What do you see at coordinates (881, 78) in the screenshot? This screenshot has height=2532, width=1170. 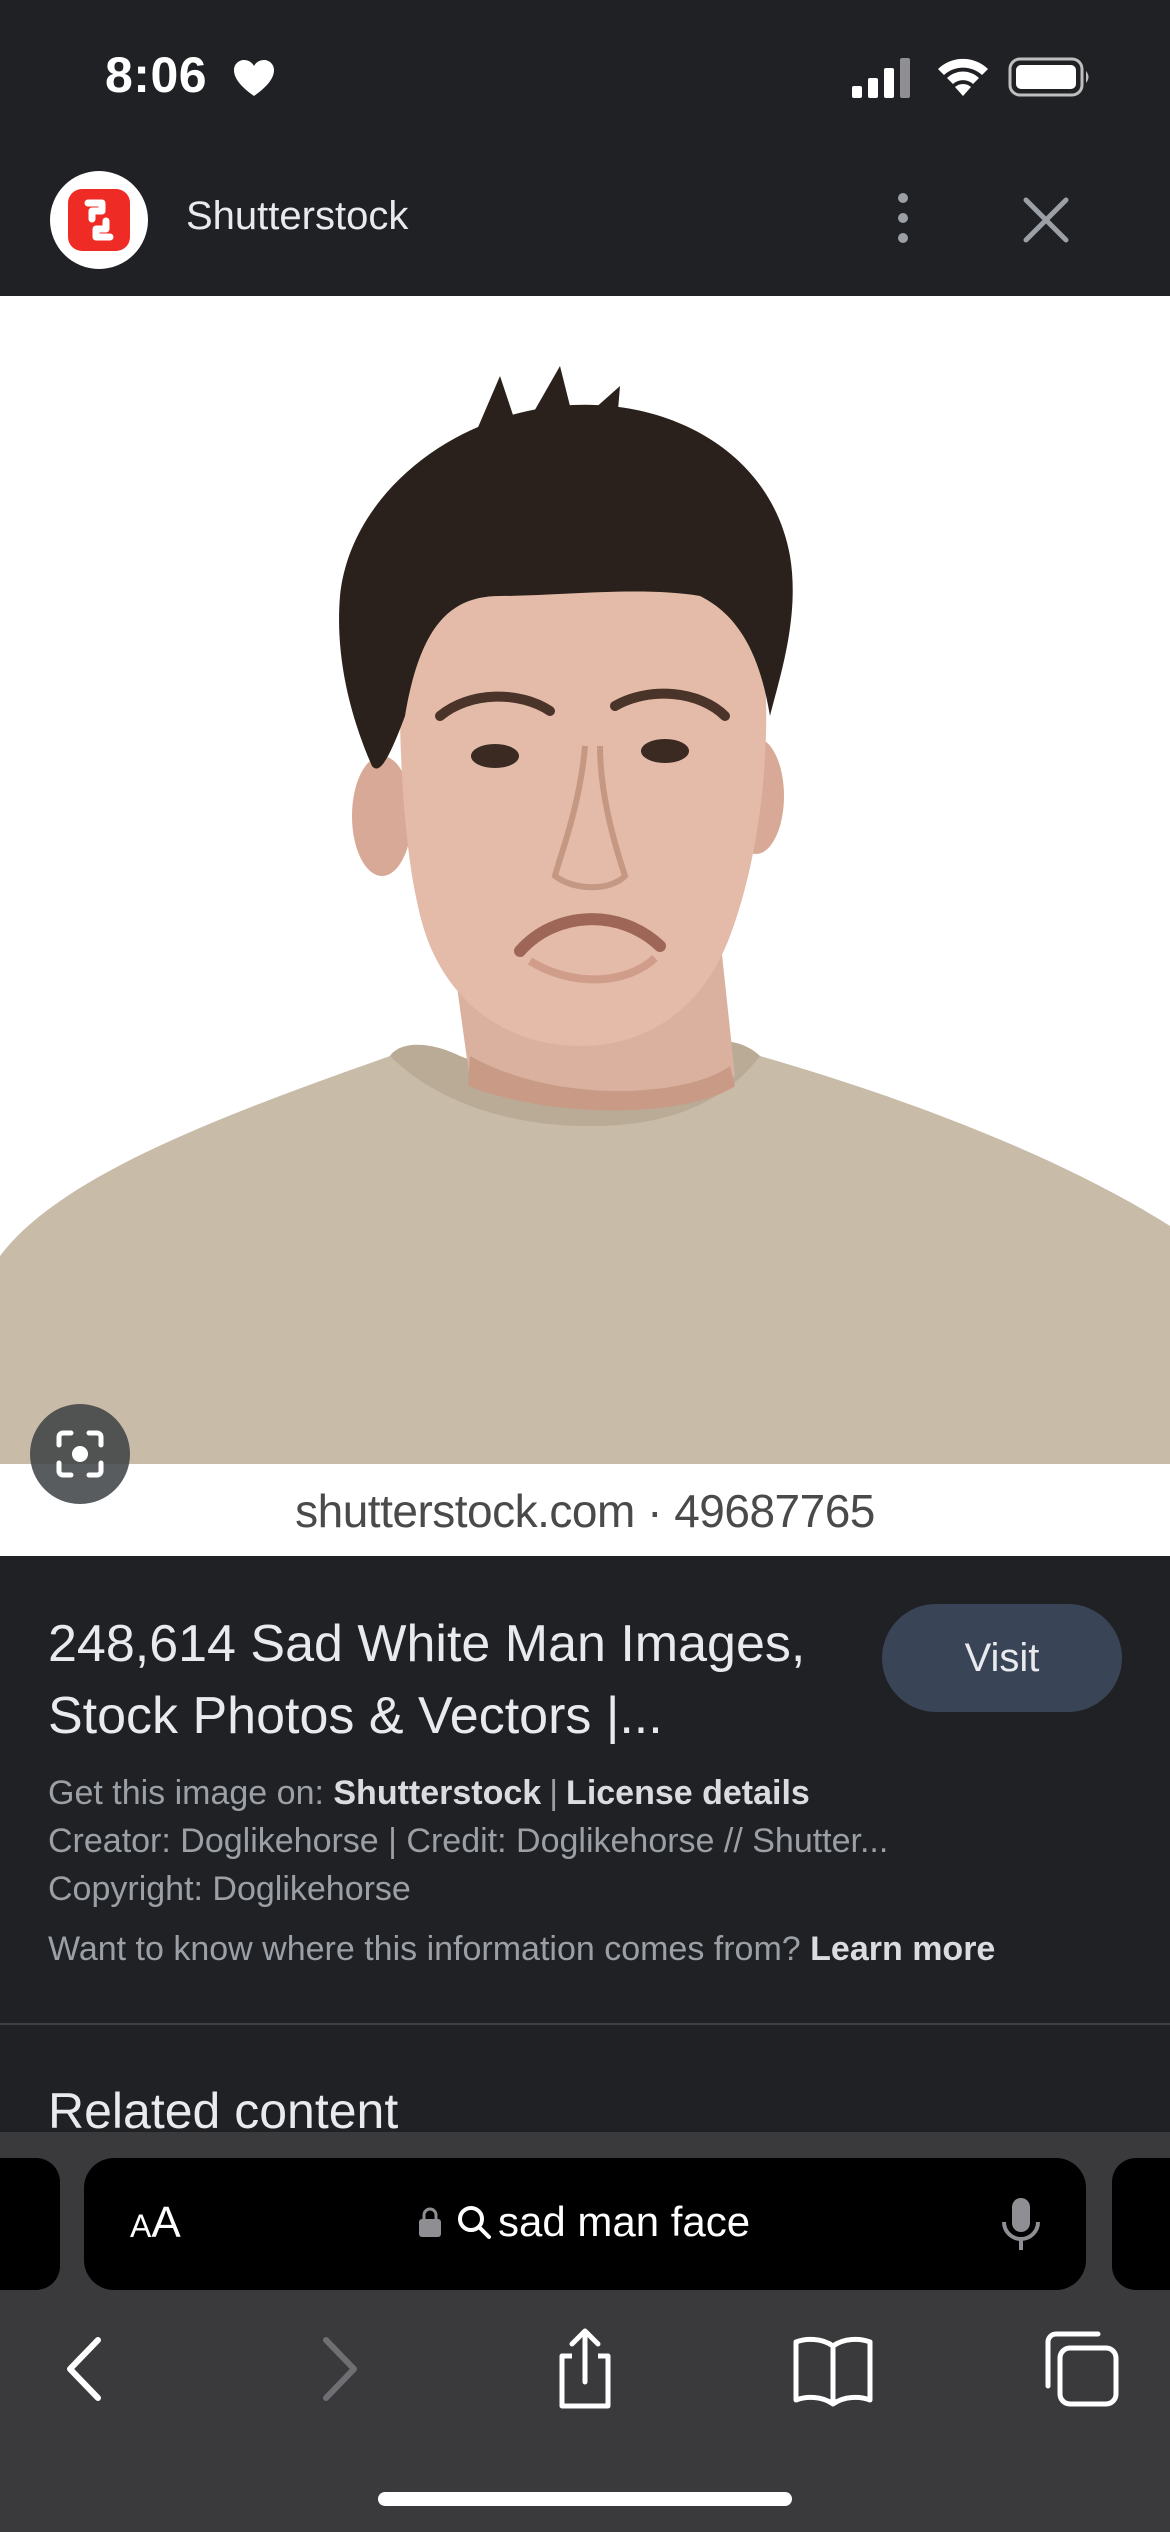 I see `signal-icon` at bounding box center [881, 78].